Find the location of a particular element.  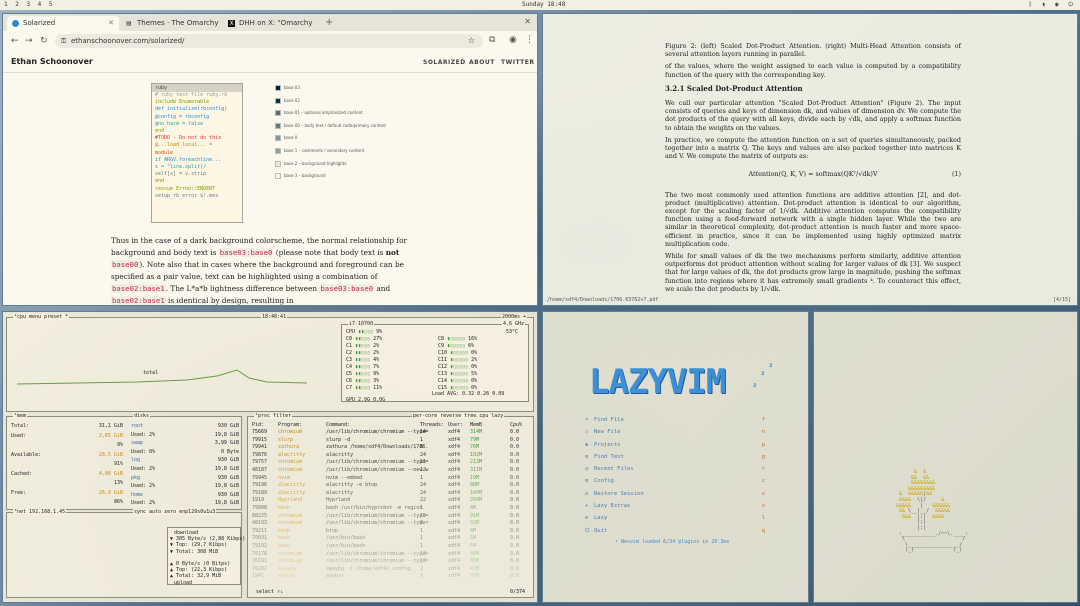

net-stat-row: upload is located at coordinates (183, 582).